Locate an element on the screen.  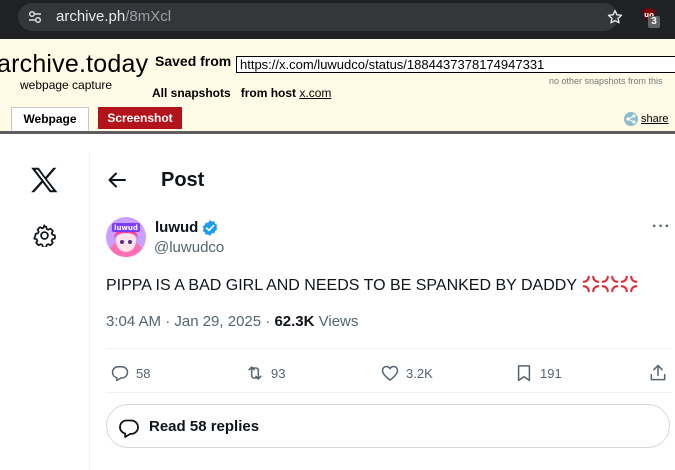
browser-toolbar: archive.ph/8mXcl uo 3 is located at coordinates (337, 19).